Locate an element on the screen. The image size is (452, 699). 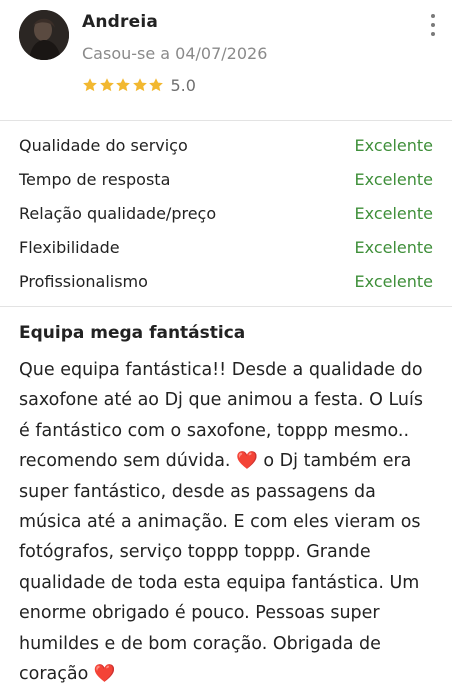
more-options-icon is located at coordinates (433, 25).